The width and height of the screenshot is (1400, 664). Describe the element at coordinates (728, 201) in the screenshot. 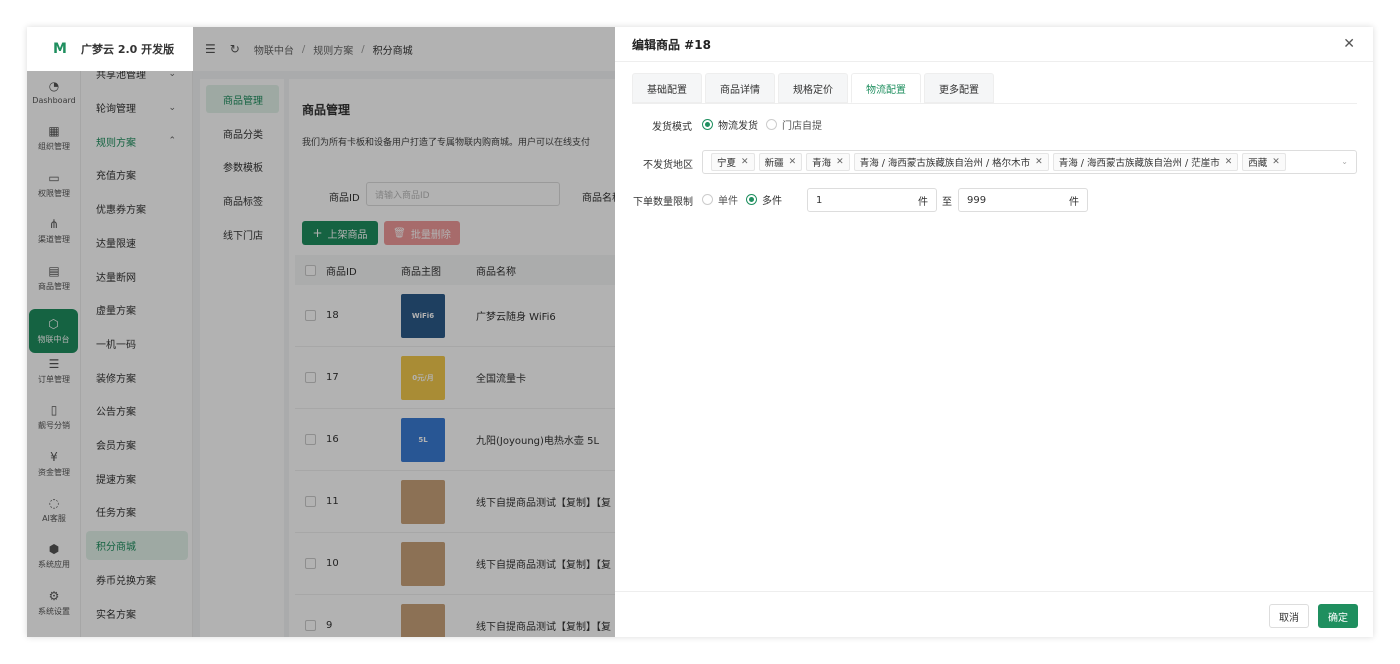

I see `qty-mode-option-label: 单件` at that location.